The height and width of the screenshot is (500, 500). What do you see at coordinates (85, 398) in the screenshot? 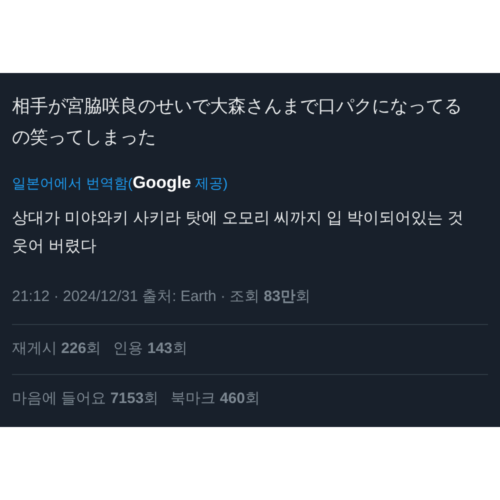
I see `stat-count: 마음에 들어요 7153회` at bounding box center [85, 398].